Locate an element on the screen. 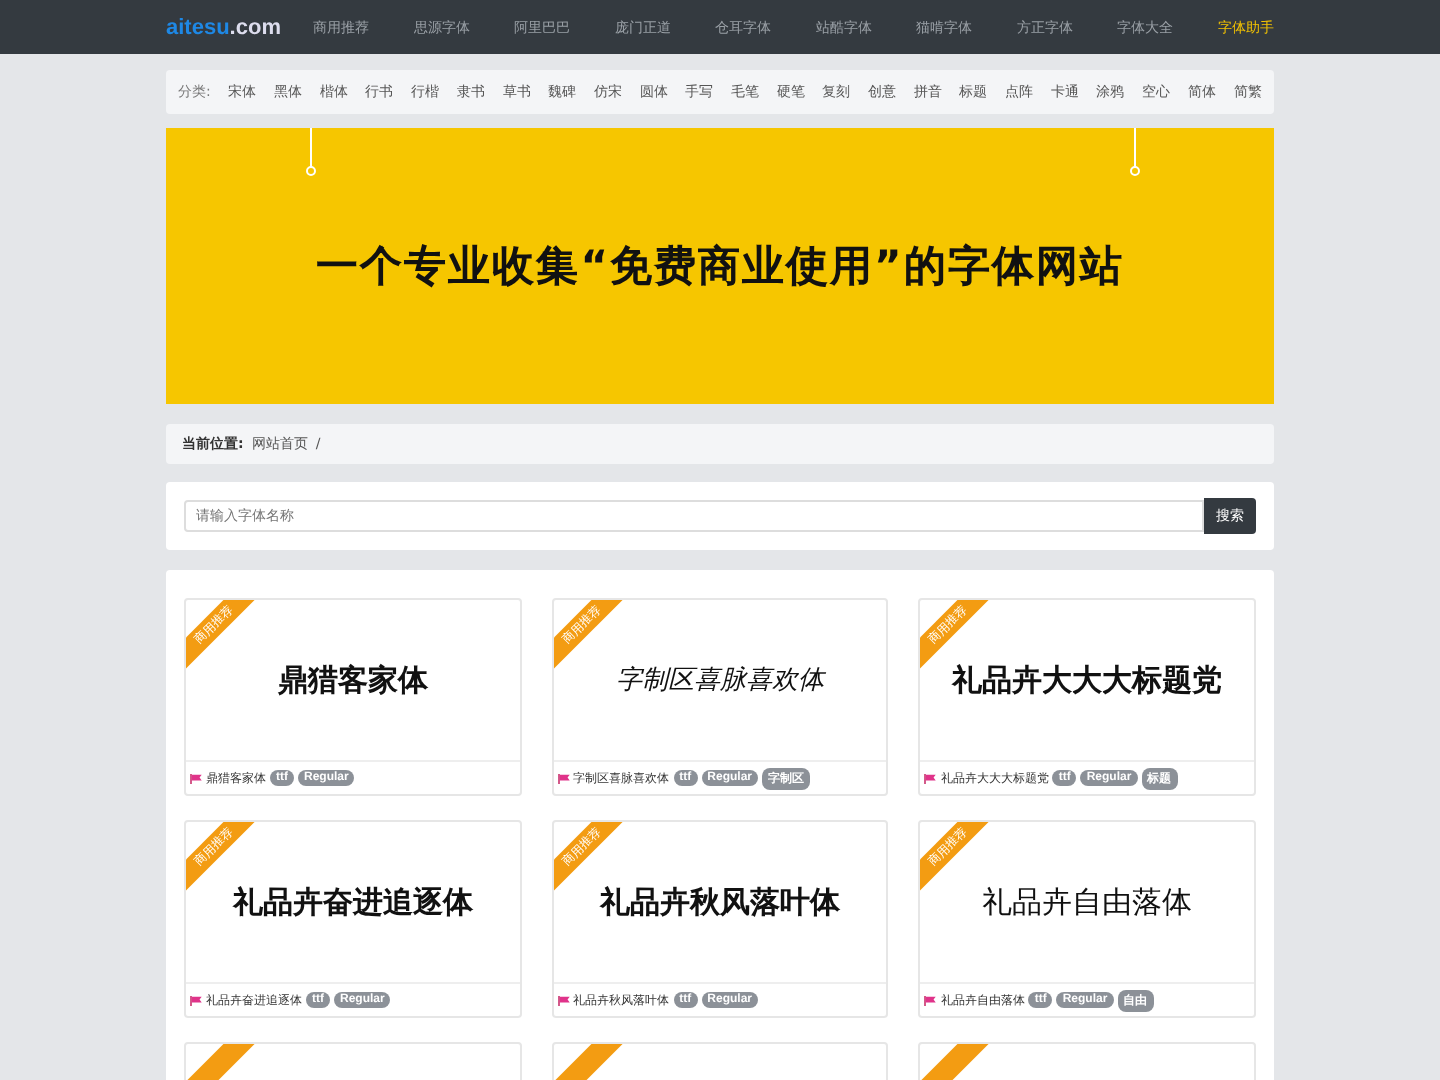 This screenshot has width=1440, height=1080. site-logo: aitesu.com is located at coordinates (223, 27).